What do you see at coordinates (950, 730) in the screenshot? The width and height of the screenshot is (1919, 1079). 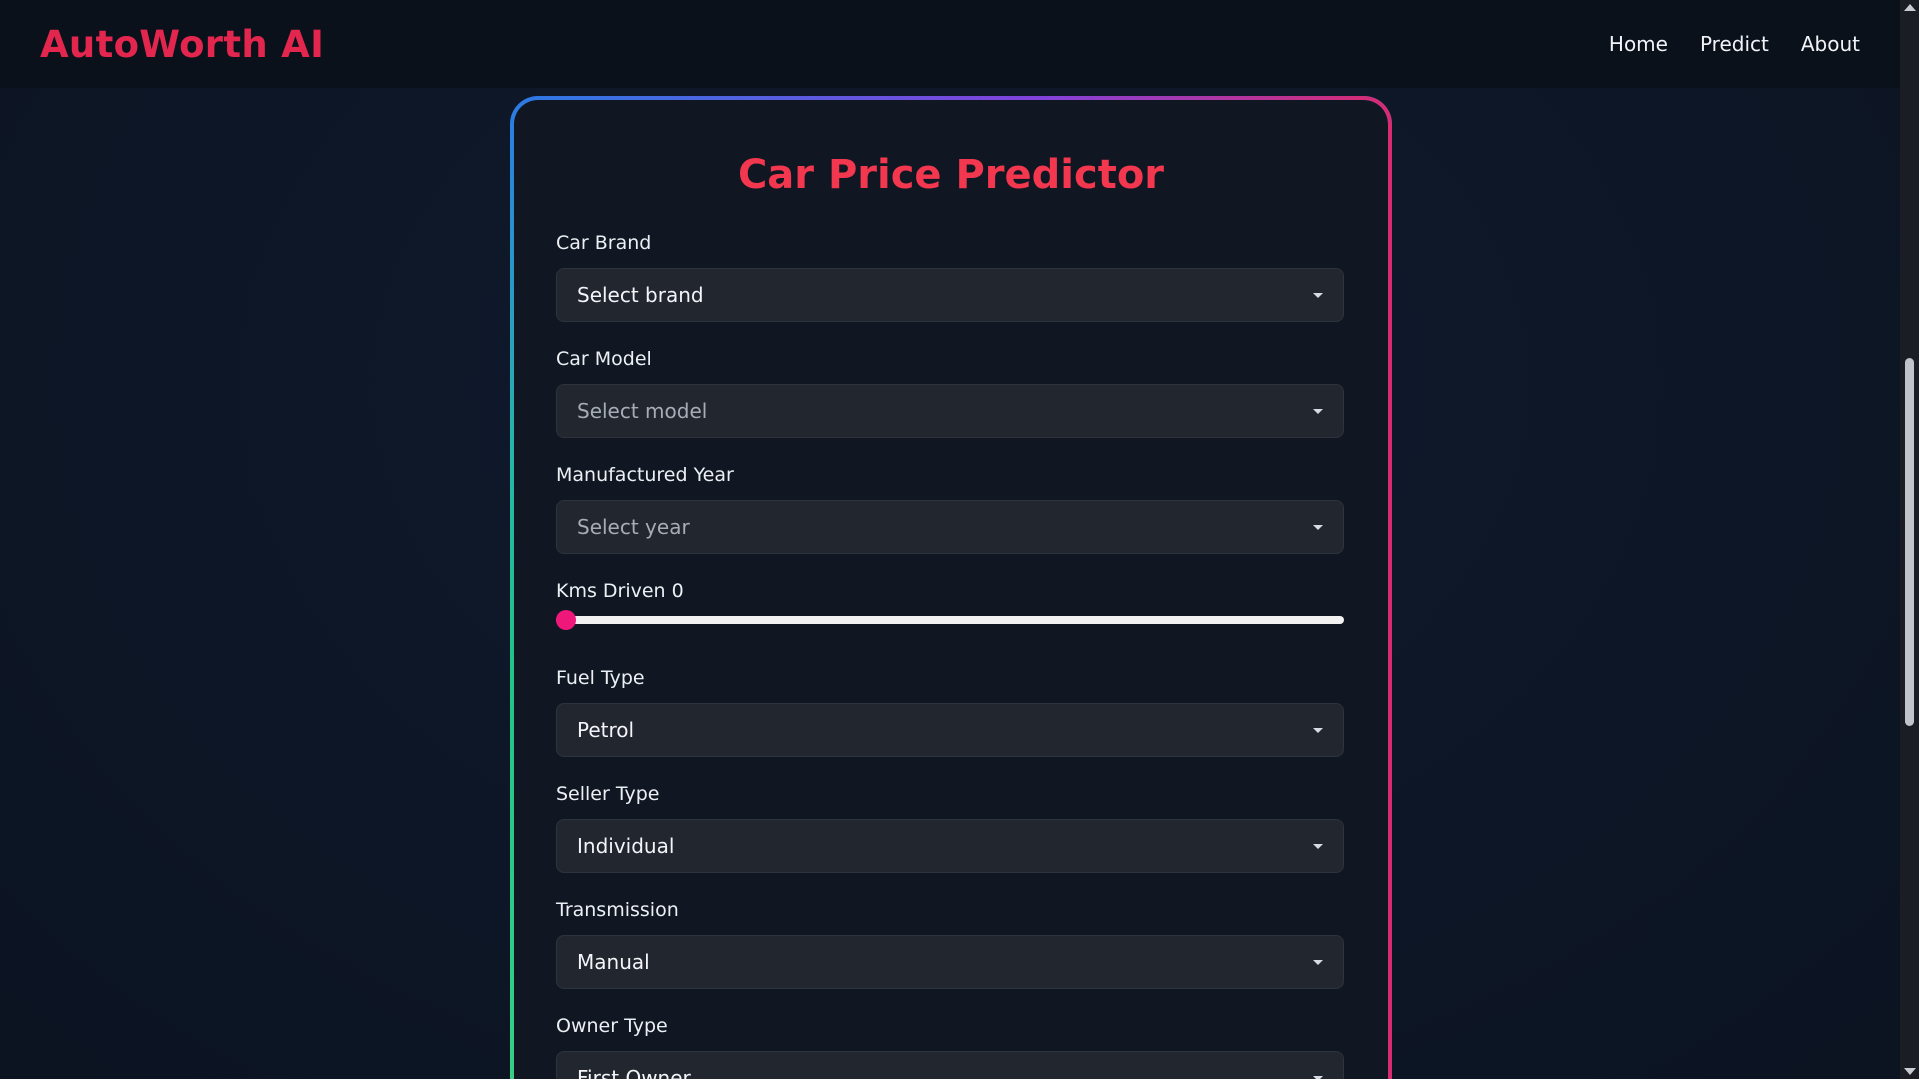 I see `fuel-select: Petrol` at bounding box center [950, 730].